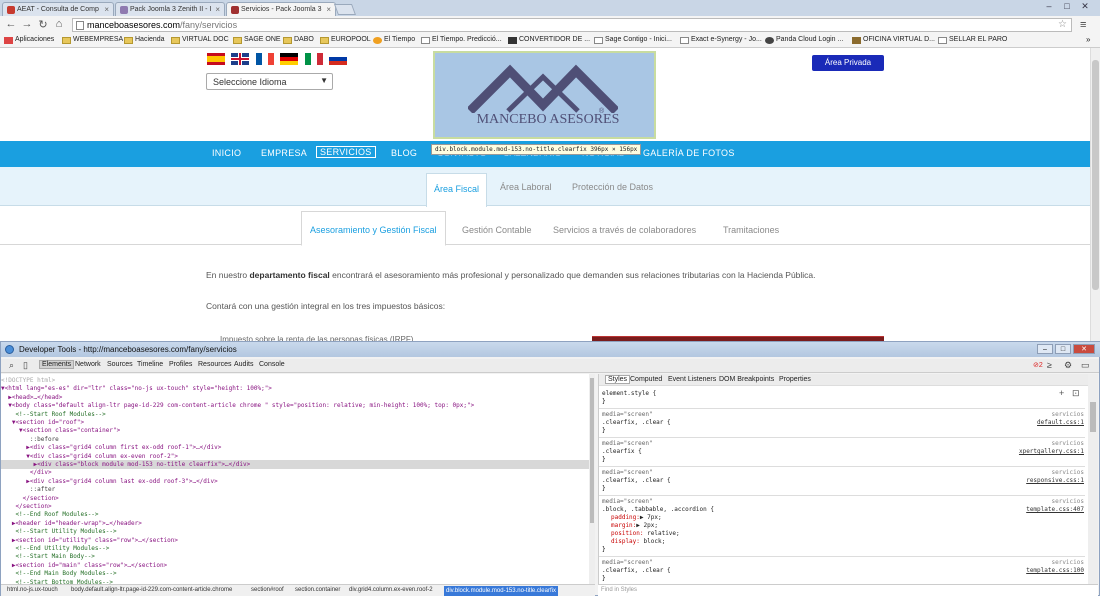  Describe the element at coordinates (751, 230) in the screenshot. I see `tab-tramitaciones: Tramitaciones` at that location.